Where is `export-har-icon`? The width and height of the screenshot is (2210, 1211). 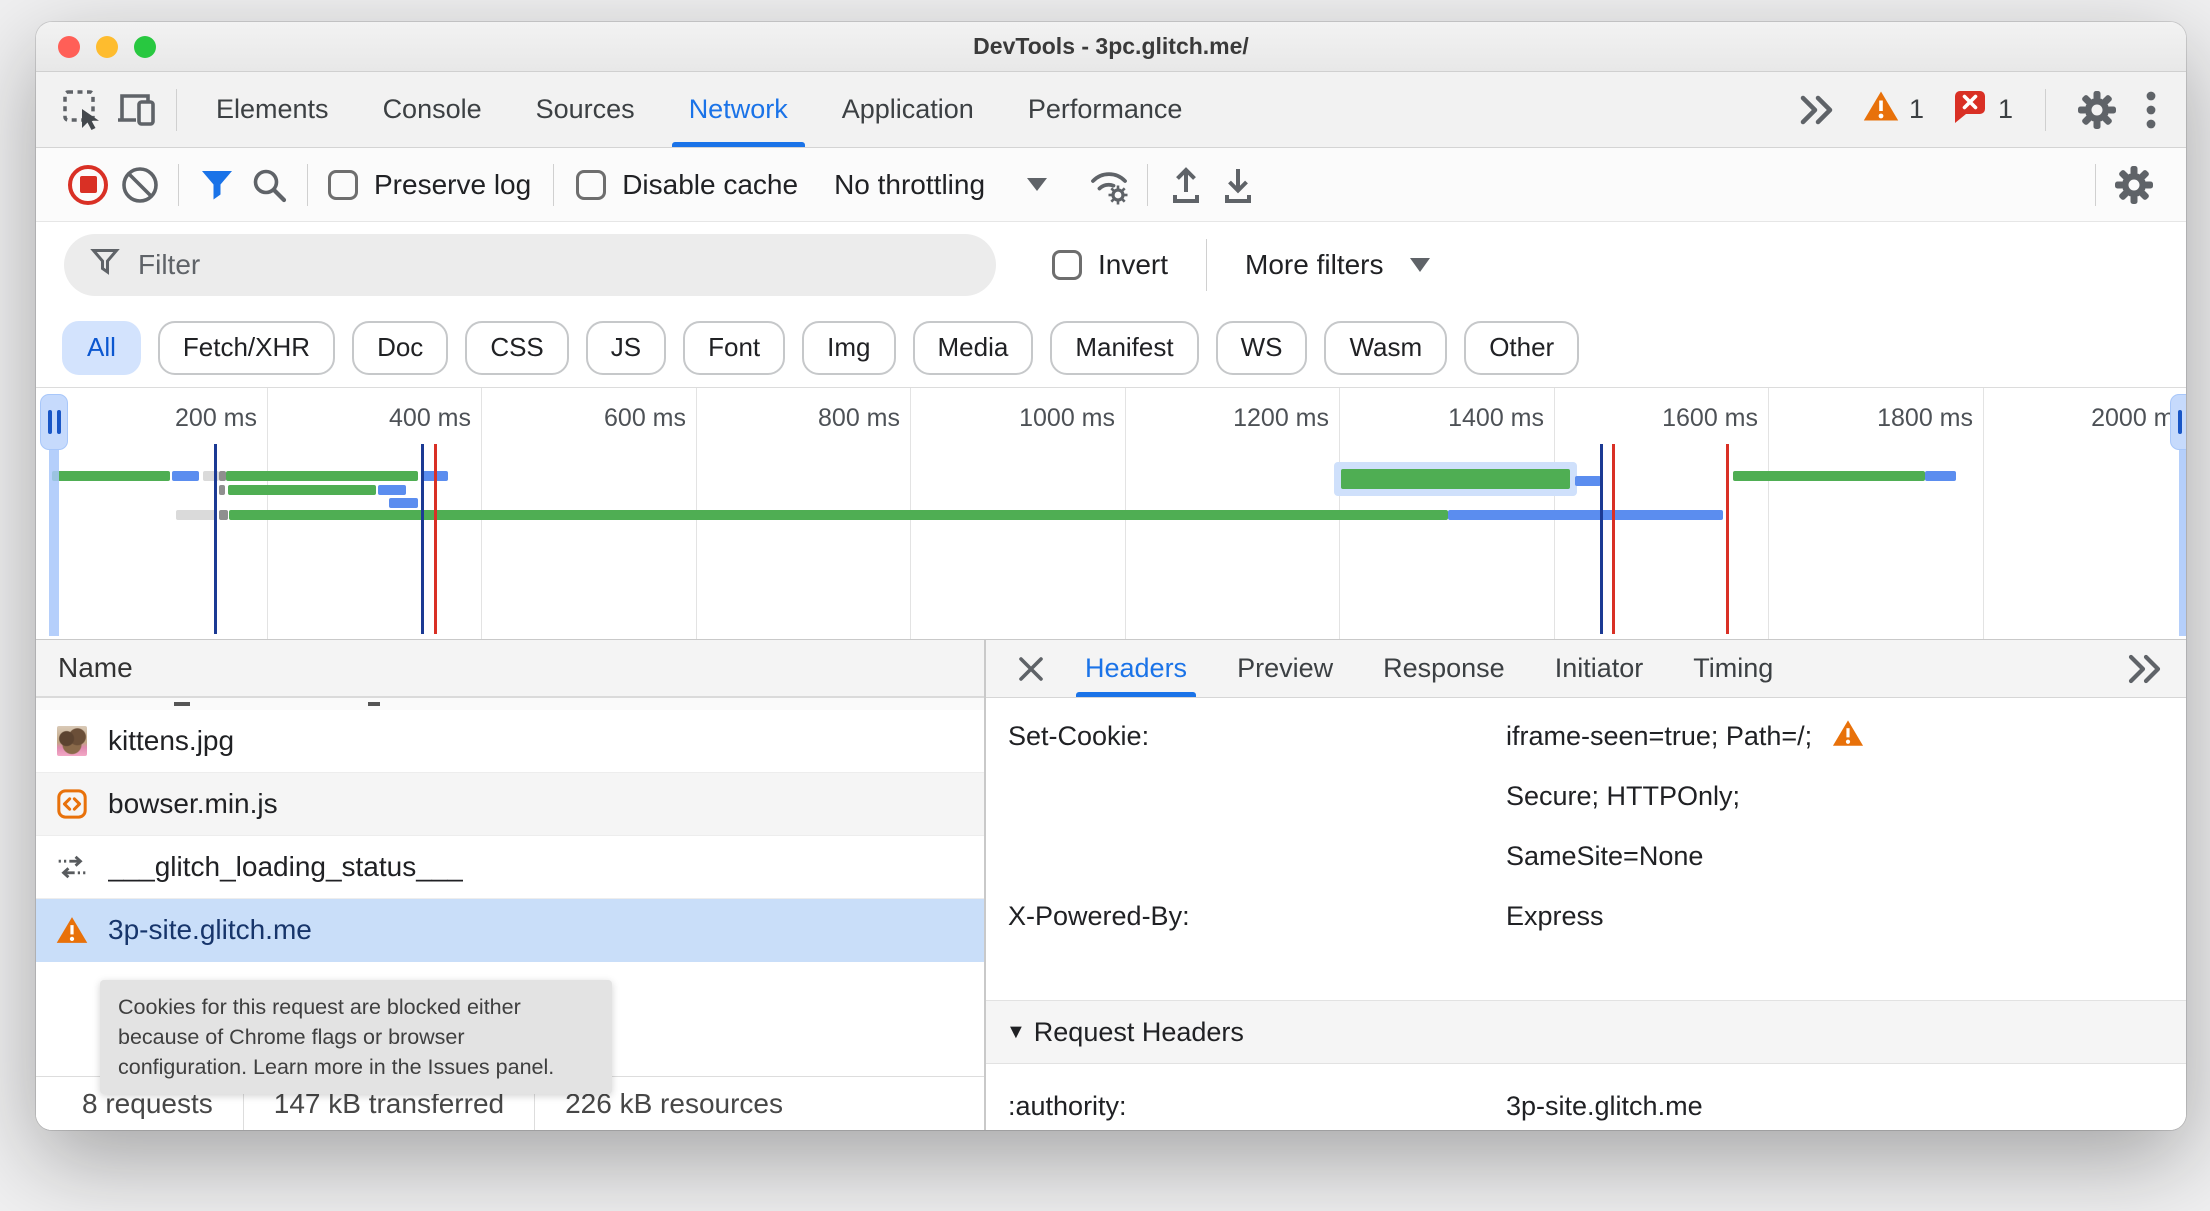
export-har-icon is located at coordinates (1238, 185).